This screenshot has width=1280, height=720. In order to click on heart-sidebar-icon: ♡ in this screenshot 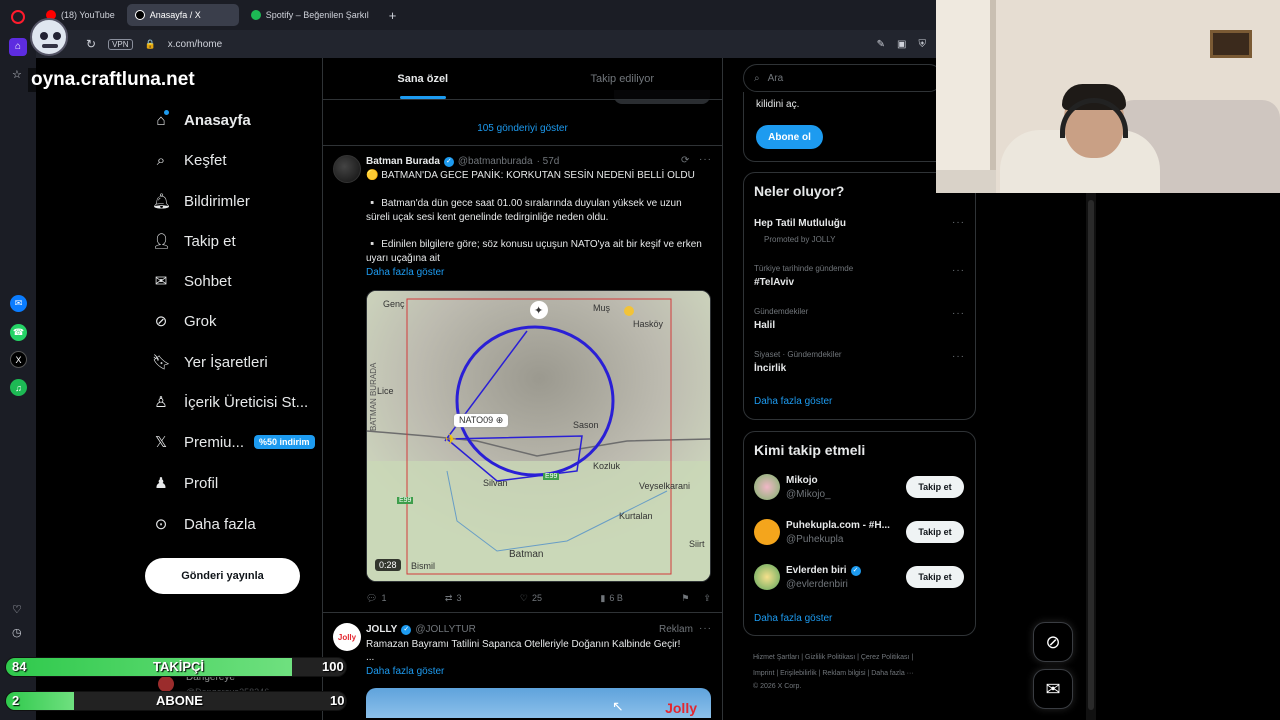, I will do `click(17, 609)`.